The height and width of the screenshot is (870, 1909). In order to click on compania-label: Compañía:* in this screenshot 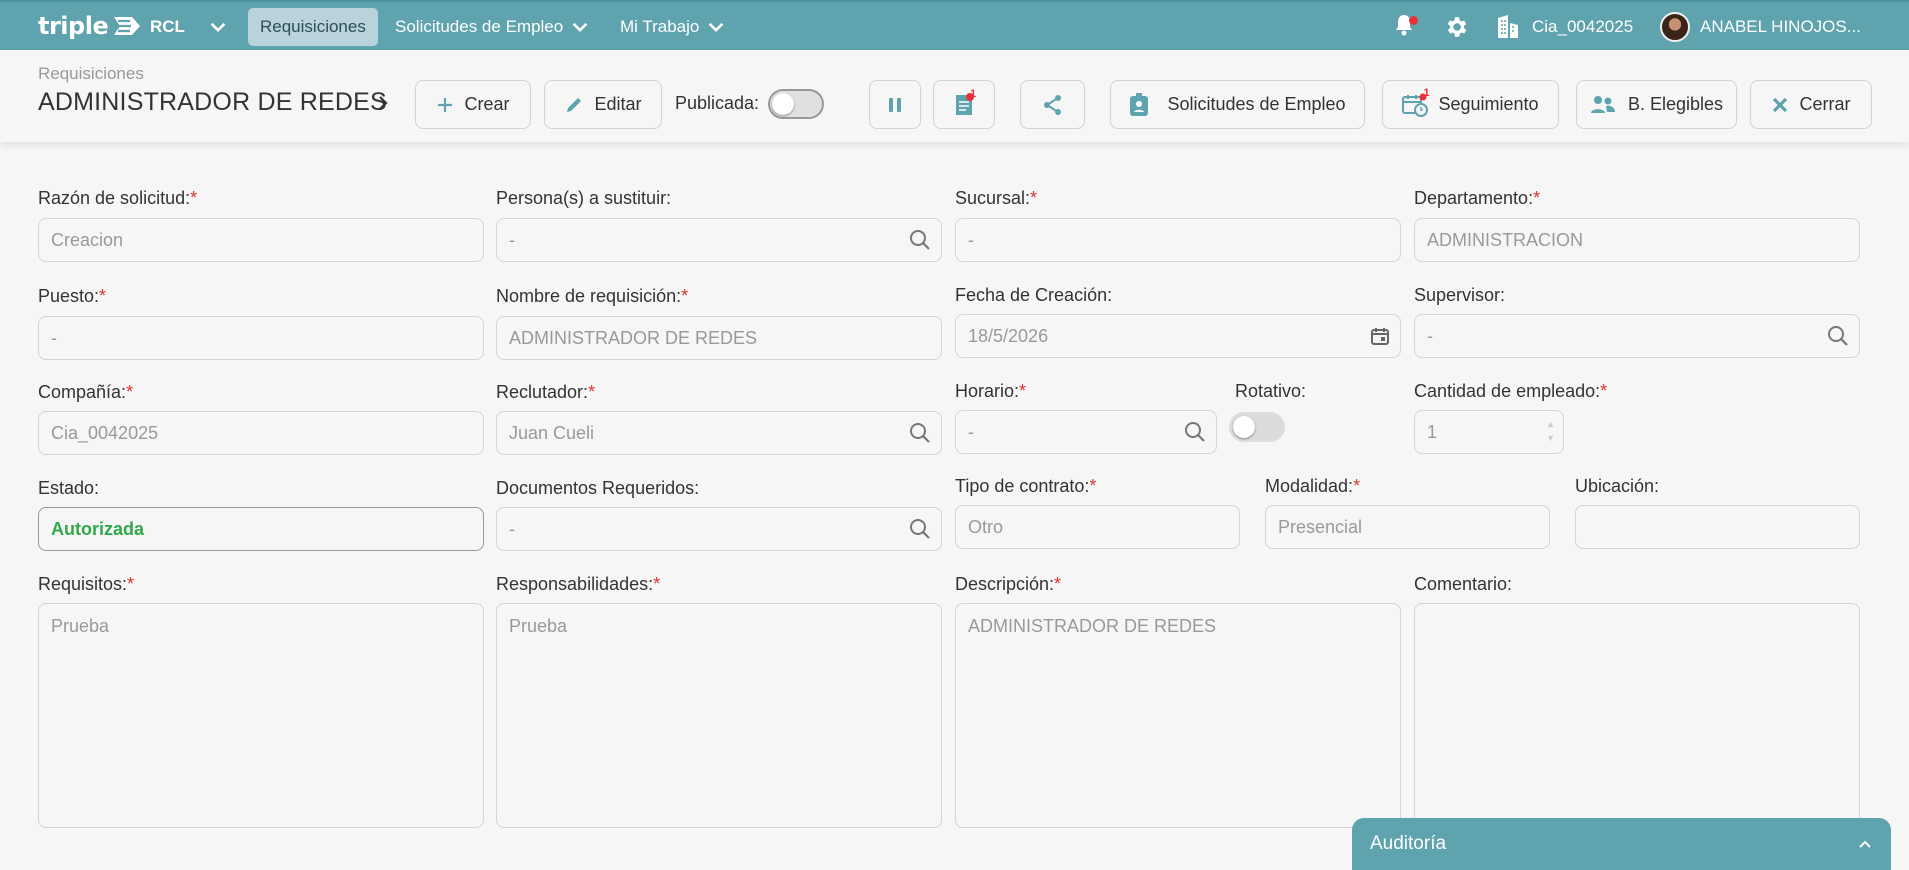, I will do `click(86, 392)`.